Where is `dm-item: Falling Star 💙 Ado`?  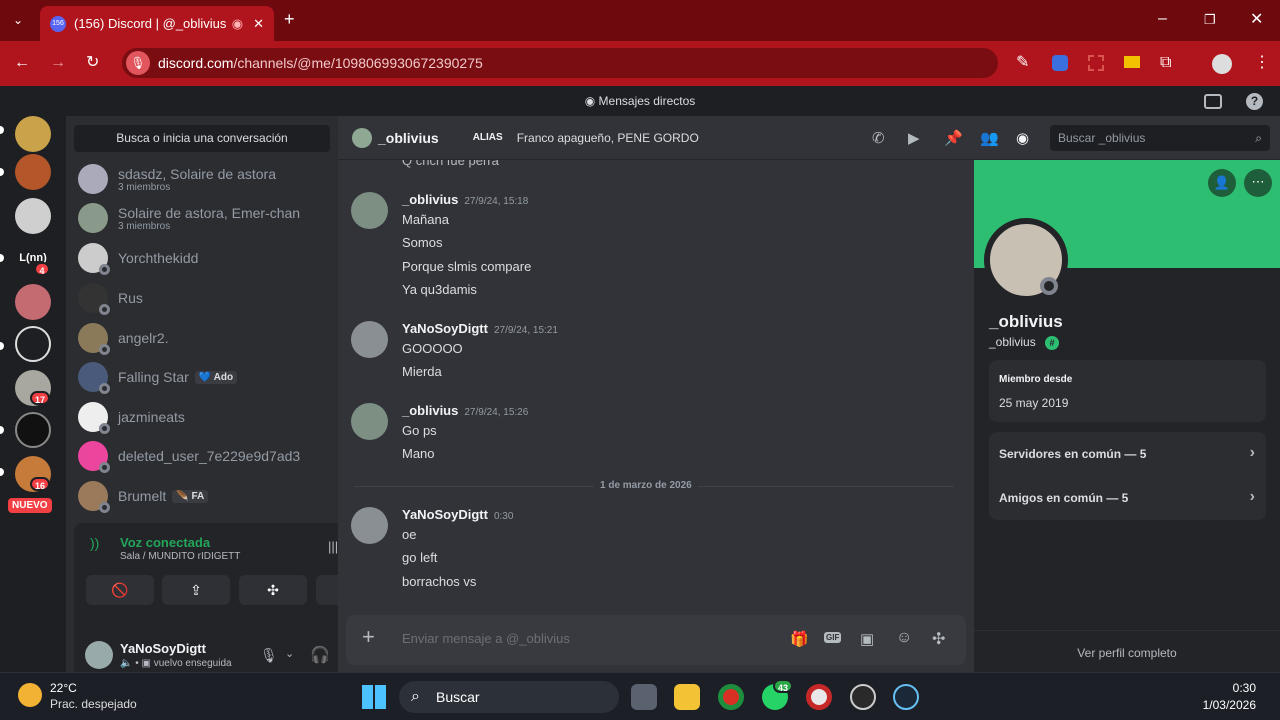
dm-item: Falling Star 💙 Ado is located at coordinates (203, 377).